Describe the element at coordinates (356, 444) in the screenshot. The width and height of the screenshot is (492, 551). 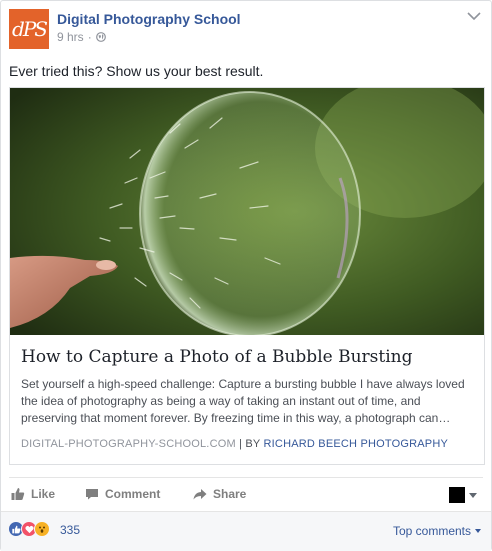
I see `card-author-link: RICHARD BEECH PHOTOGRAPHY` at that location.